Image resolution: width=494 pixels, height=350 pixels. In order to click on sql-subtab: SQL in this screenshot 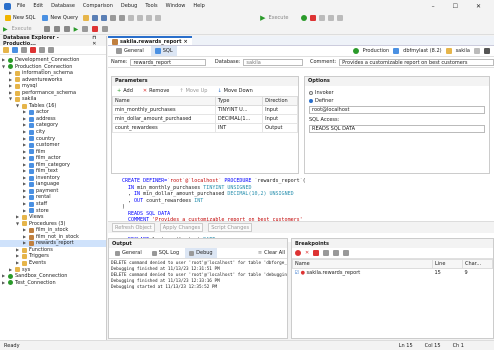, I will do `click(163, 51)`.